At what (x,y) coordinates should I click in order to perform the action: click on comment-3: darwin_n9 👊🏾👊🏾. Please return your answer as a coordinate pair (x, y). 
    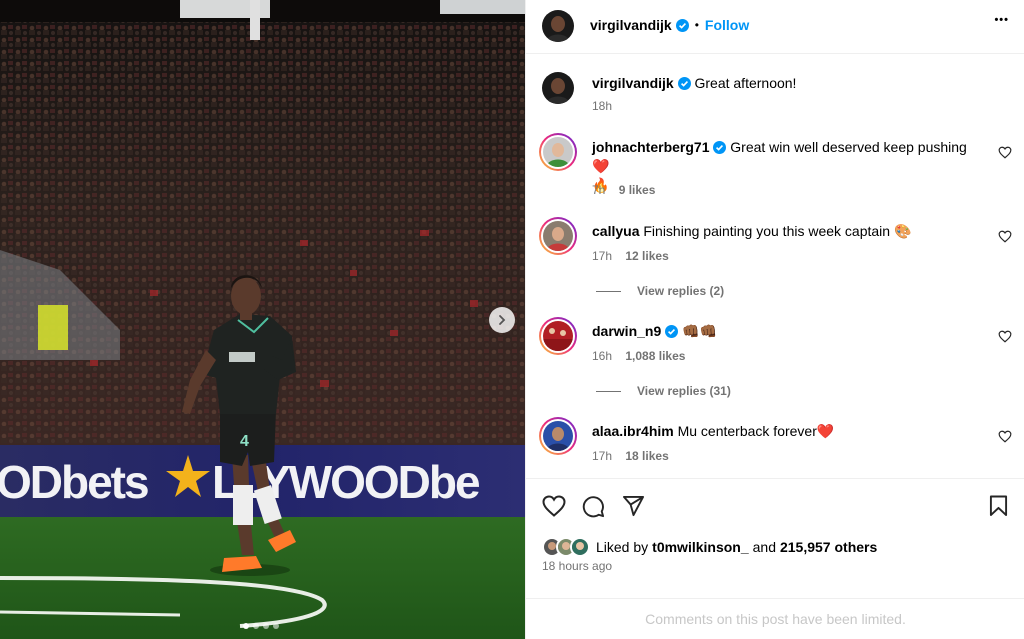
    Looking at the image, I should click on (790, 331).